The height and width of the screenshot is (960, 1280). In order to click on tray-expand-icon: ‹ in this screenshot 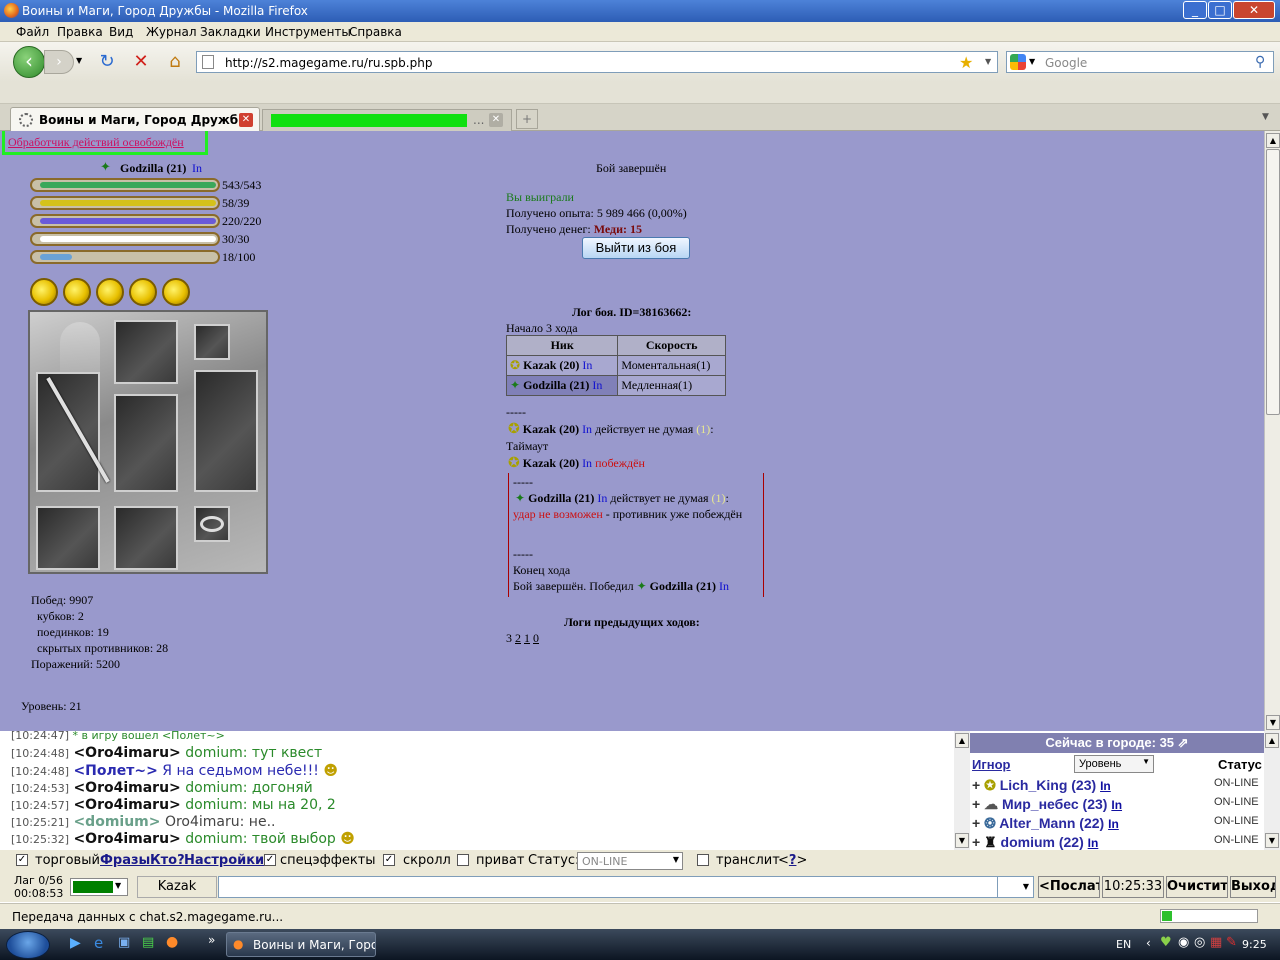, I will do `click(1148, 943)`.